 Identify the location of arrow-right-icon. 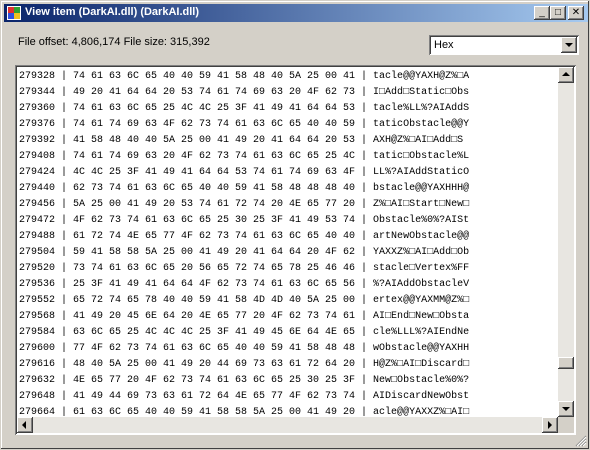
(550, 425).